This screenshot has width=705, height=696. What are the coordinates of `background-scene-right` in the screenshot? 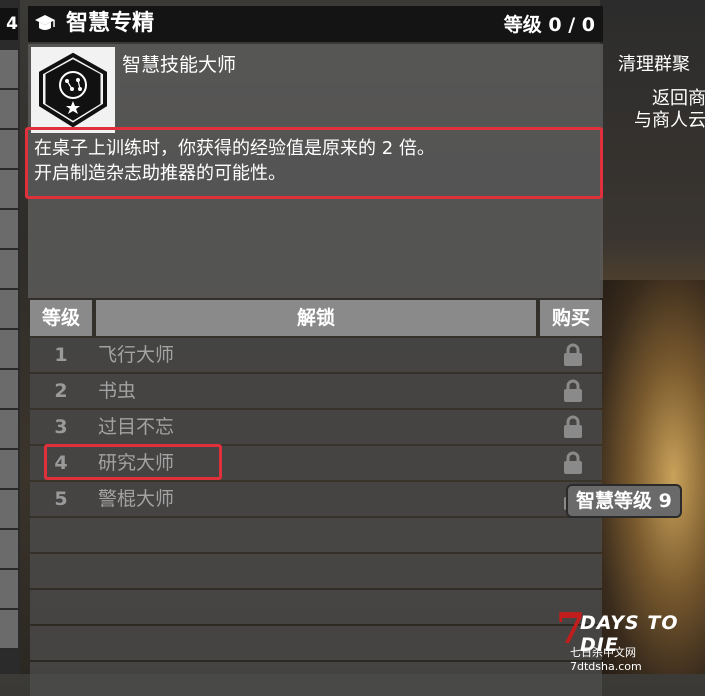 It's located at (652, 150).